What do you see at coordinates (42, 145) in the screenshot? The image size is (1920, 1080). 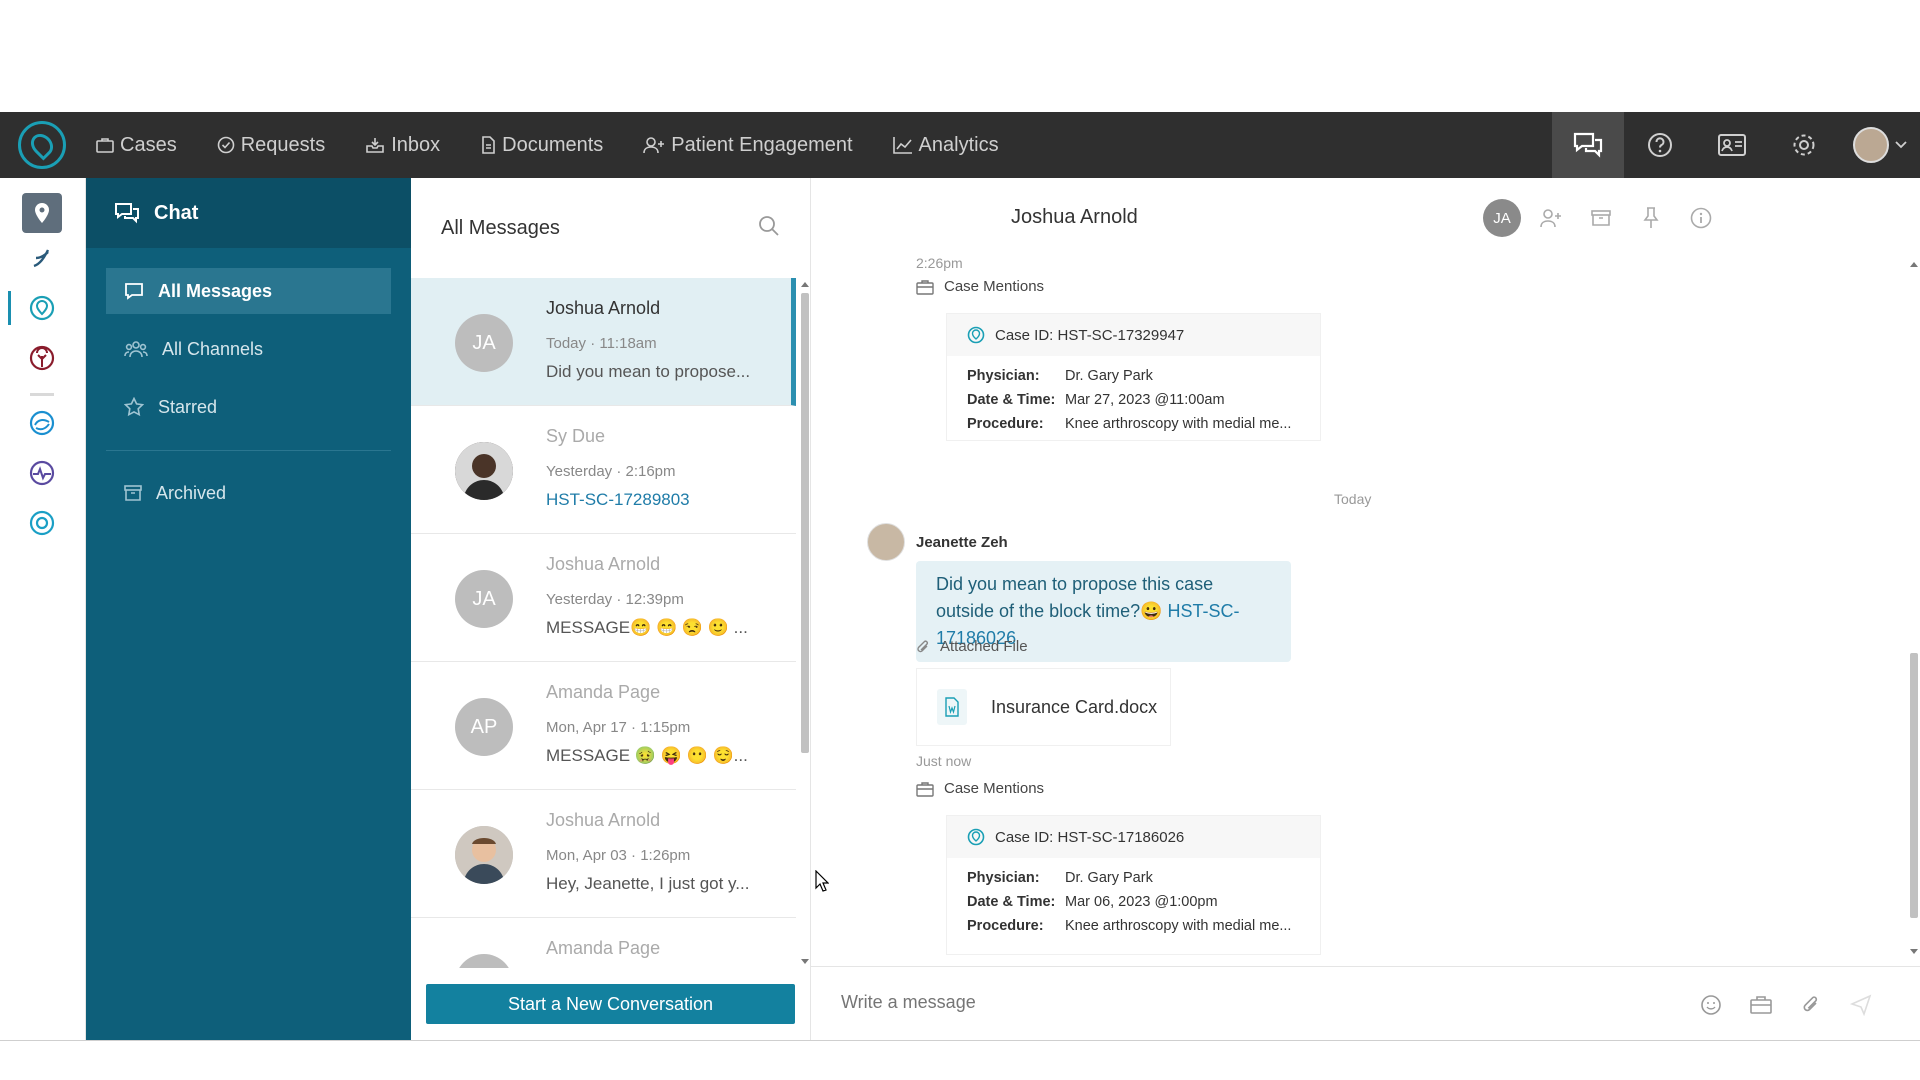 I see `app-logo` at bounding box center [42, 145].